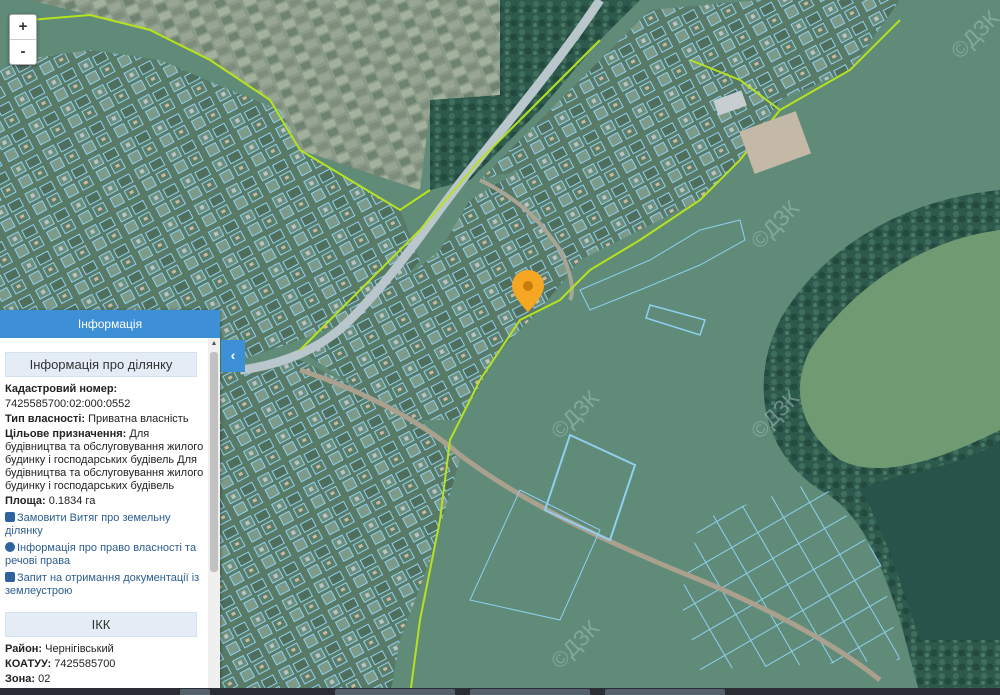 Image resolution: width=1000 pixels, height=695 pixels. I want to click on area-row: Площа: 0.1834 га, so click(50, 501).